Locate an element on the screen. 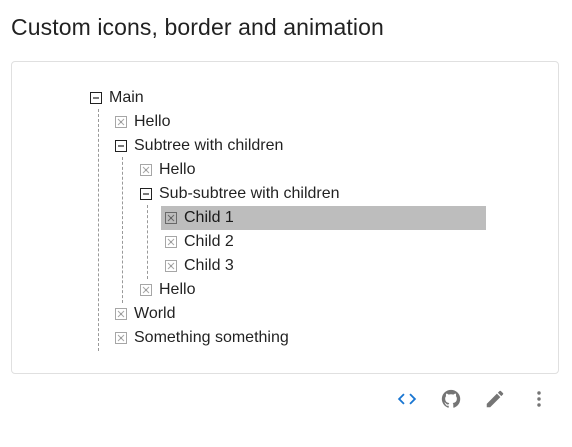  more-vert-icon is located at coordinates (539, 399).